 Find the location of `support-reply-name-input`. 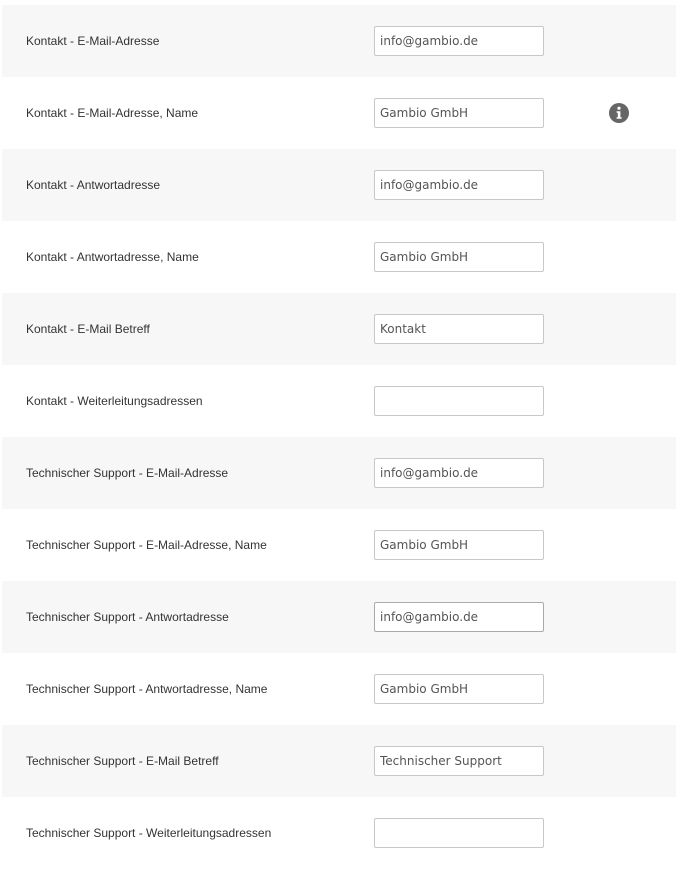

support-reply-name-input is located at coordinates (459, 689).